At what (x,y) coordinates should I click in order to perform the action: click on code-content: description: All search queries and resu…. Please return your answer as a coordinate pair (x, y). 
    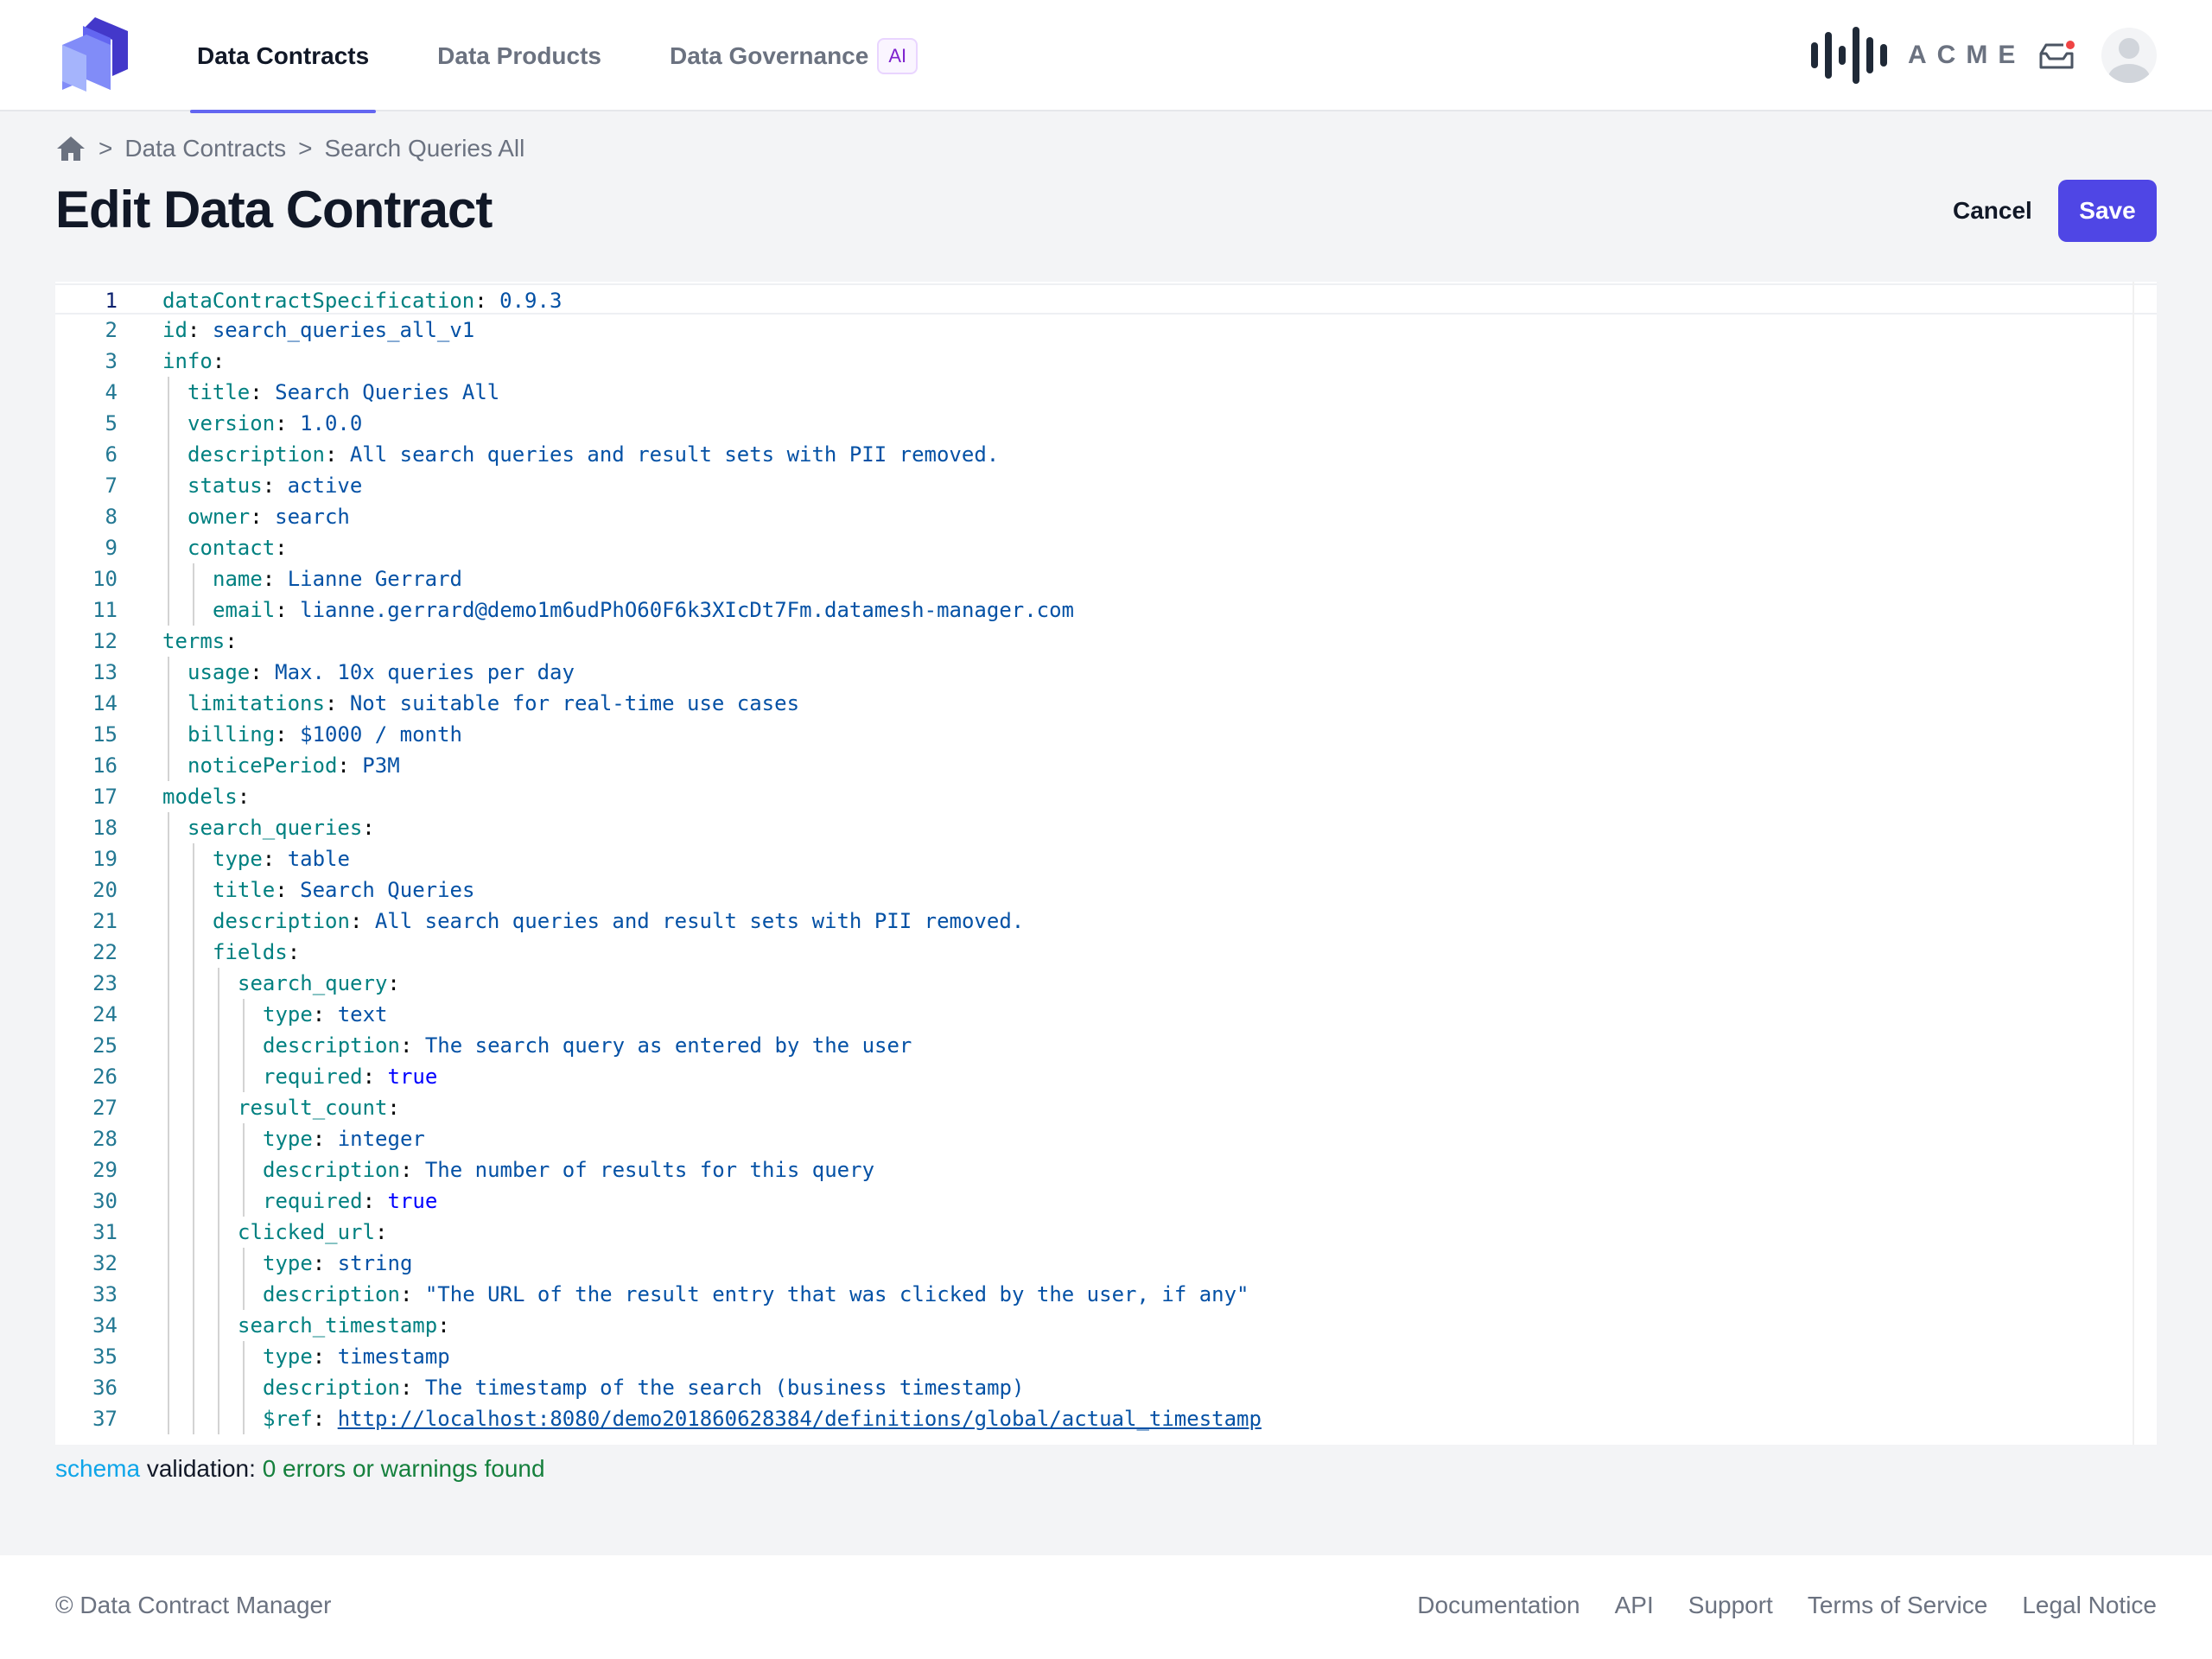
    Looking at the image, I should click on (618, 921).